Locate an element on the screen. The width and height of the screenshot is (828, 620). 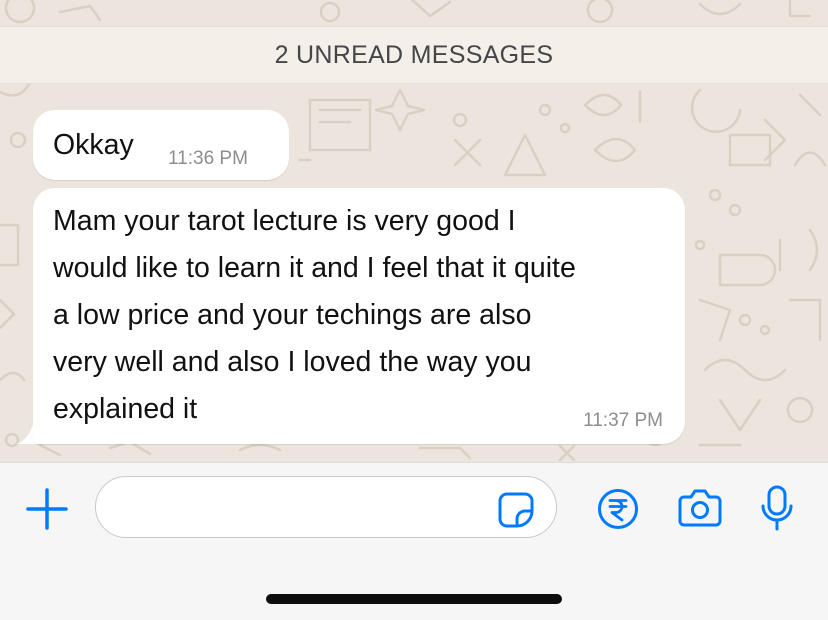
message-text: Okkay is located at coordinates (93, 145).